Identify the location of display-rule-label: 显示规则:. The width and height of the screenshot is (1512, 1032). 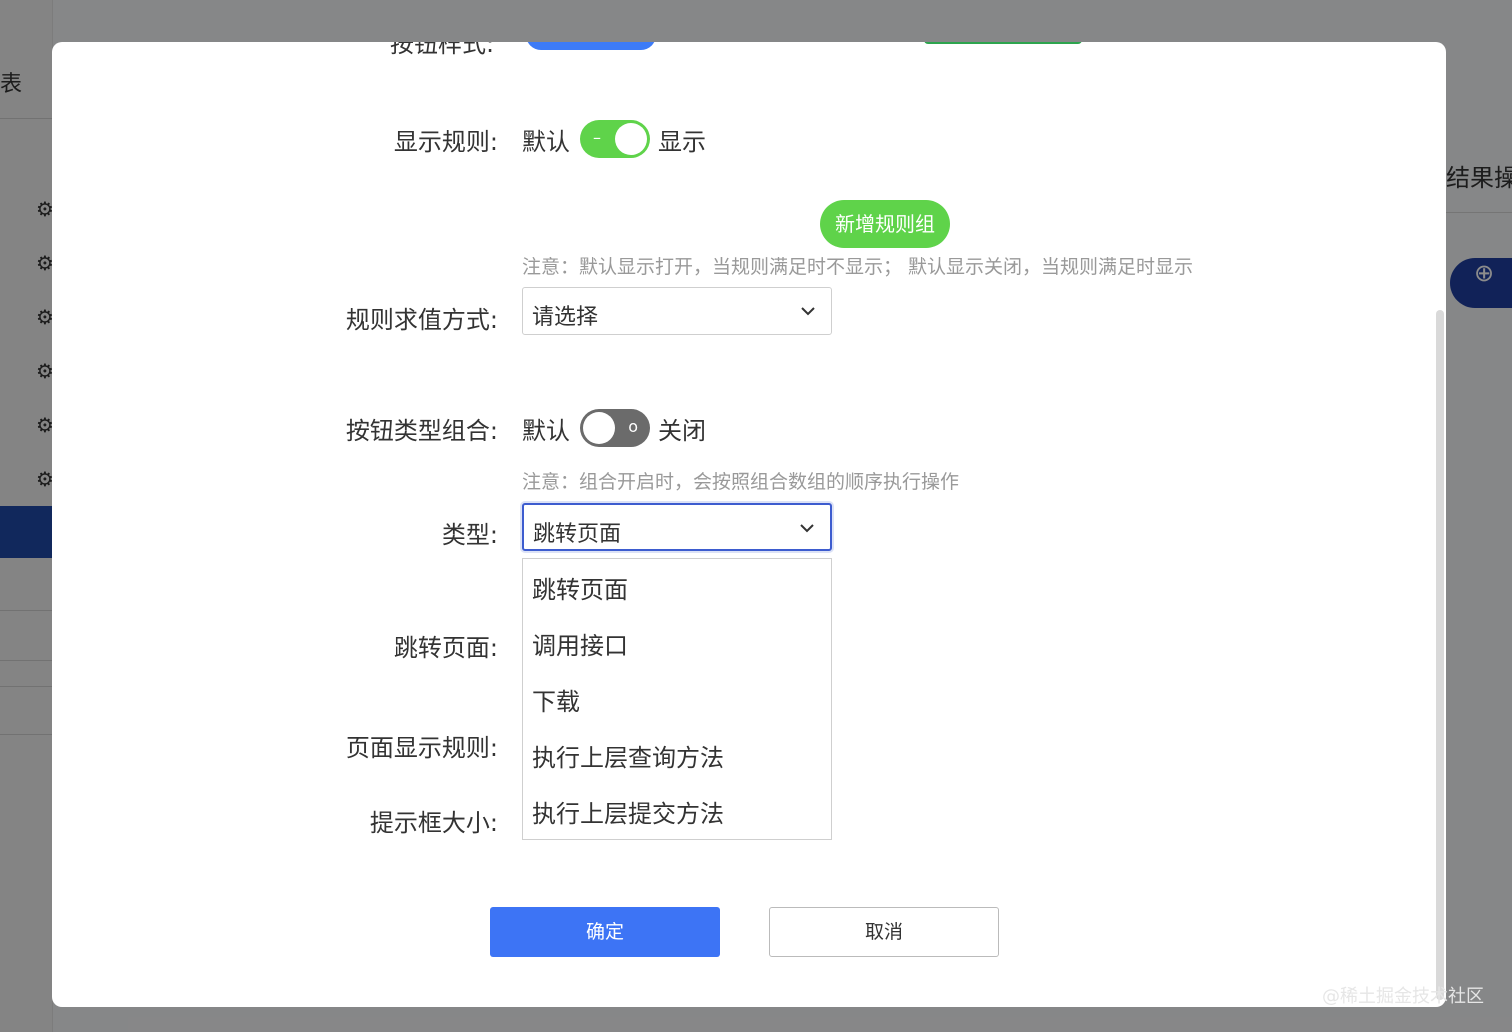
(445, 142).